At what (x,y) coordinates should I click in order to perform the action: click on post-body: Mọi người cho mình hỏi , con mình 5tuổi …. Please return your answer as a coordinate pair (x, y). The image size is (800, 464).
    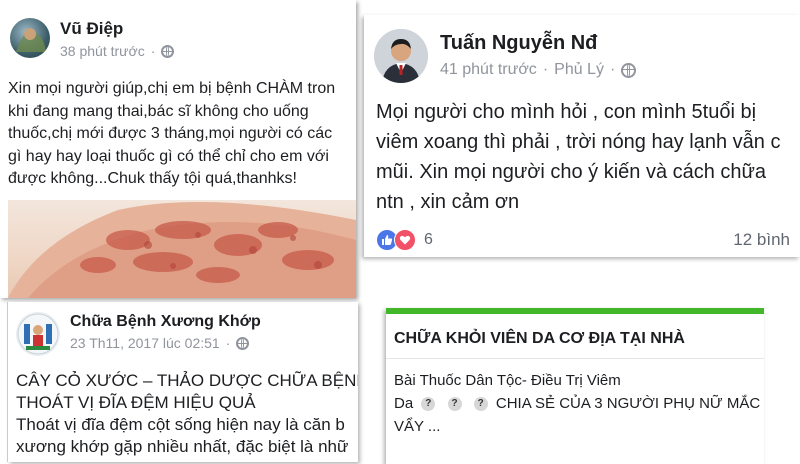
    Looking at the image, I should click on (578, 157).